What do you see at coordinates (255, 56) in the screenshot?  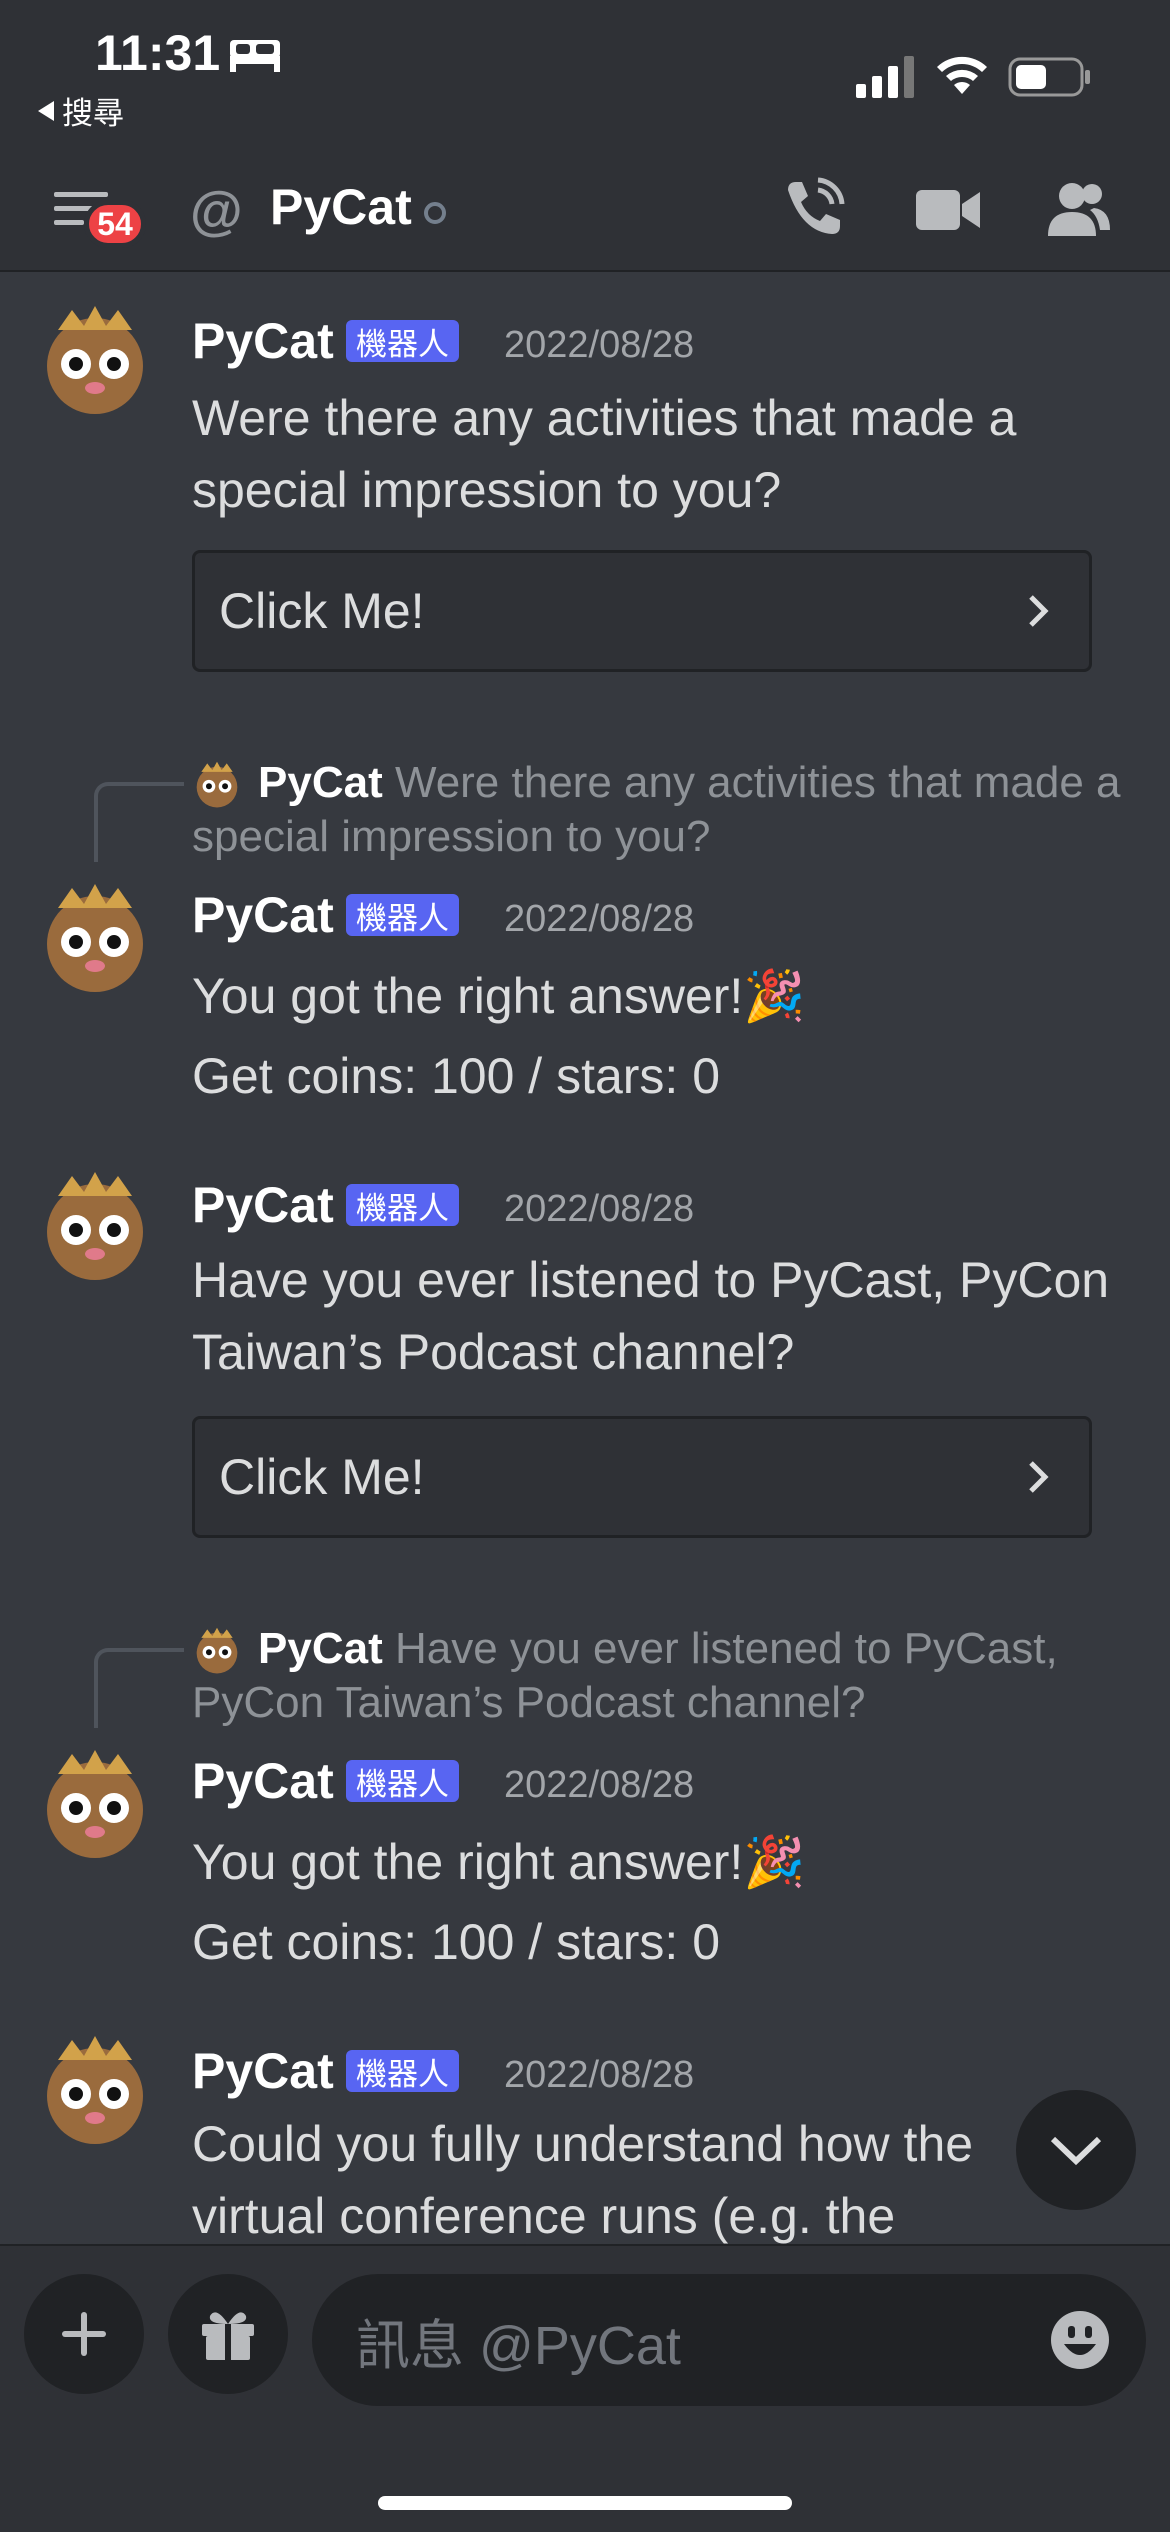 I see `sleep-focus-icon` at bounding box center [255, 56].